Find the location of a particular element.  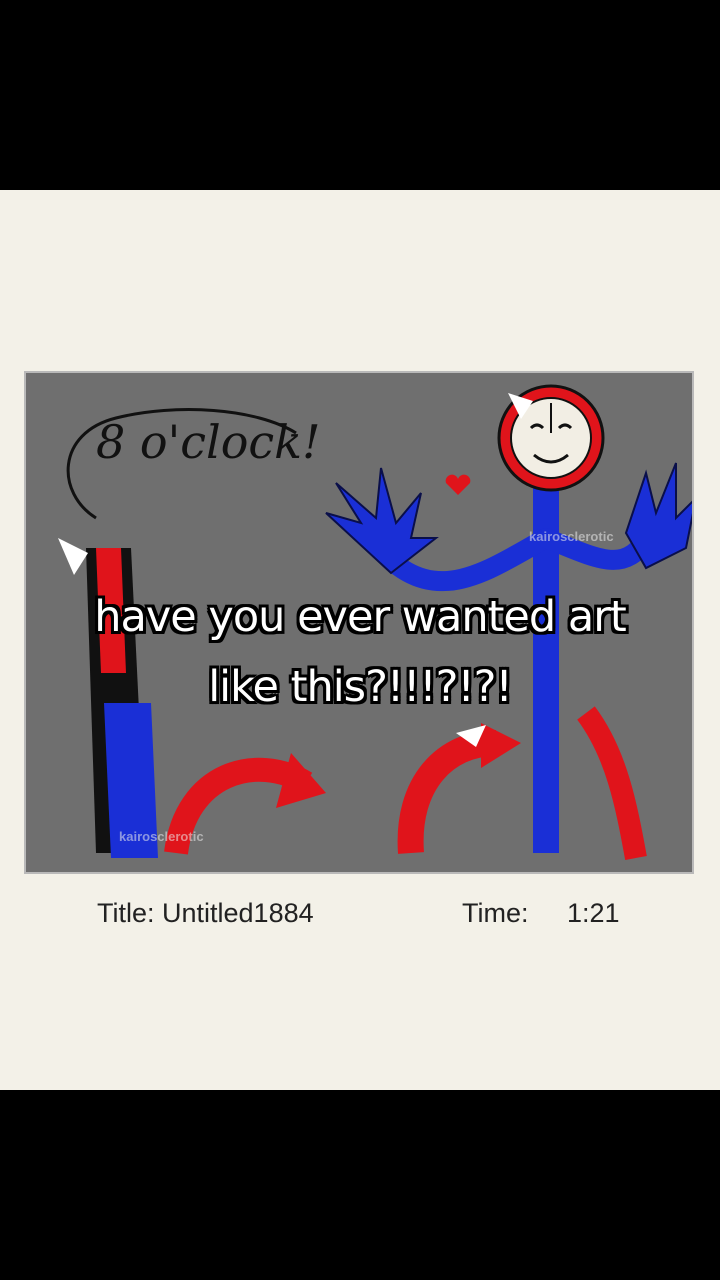

watermark-top: kairosclerotic is located at coordinates (571, 536).